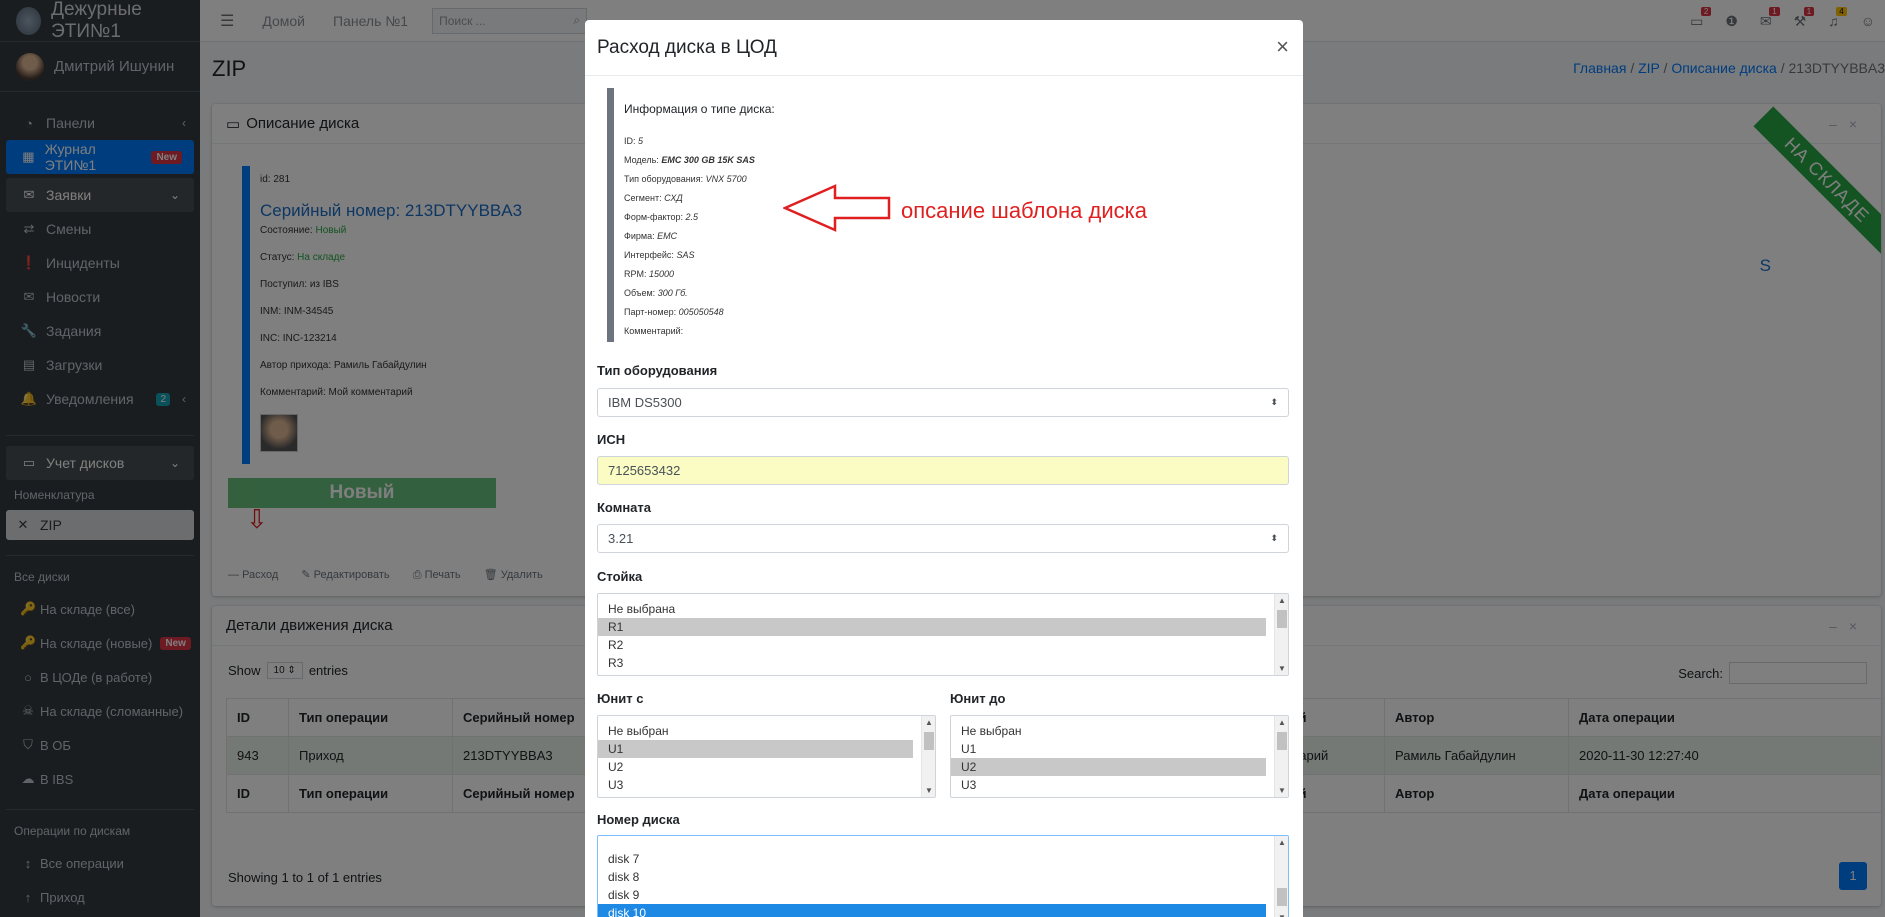 The height and width of the screenshot is (917, 1885). I want to click on equipment-label: Тип оборудования, so click(657, 370).